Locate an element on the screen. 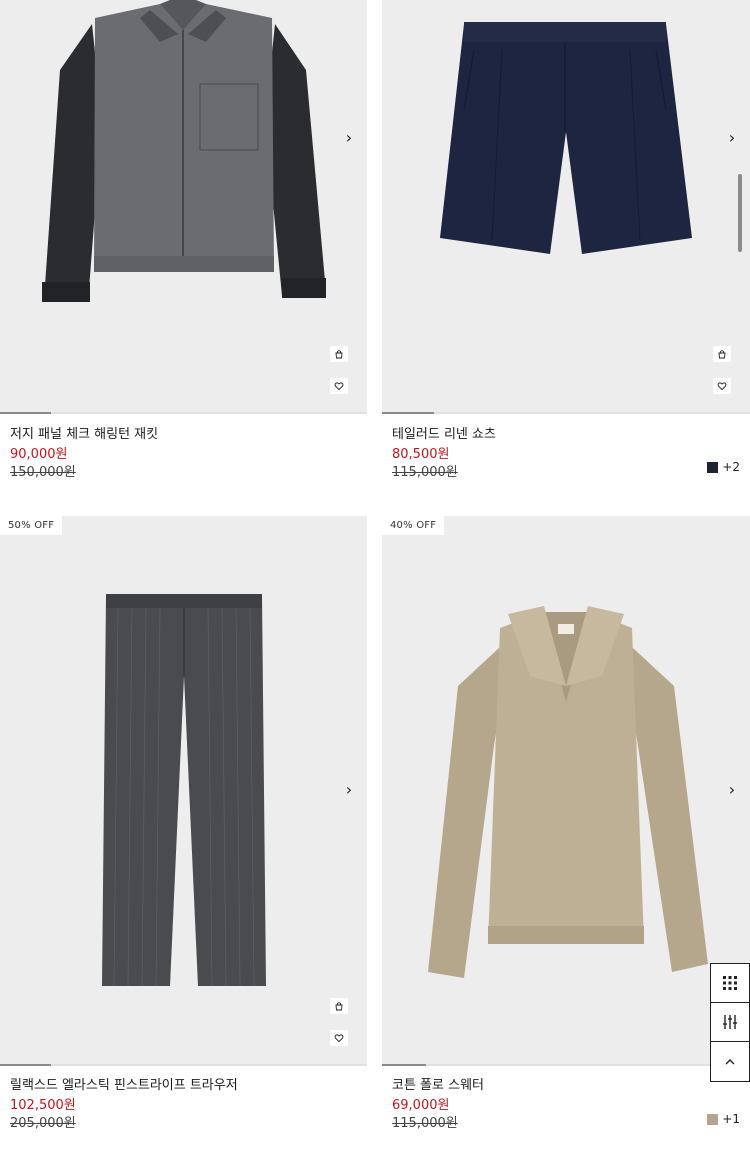 Image resolution: width=750 pixels, height=1162 pixels. filter-button is located at coordinates (730, 1022).